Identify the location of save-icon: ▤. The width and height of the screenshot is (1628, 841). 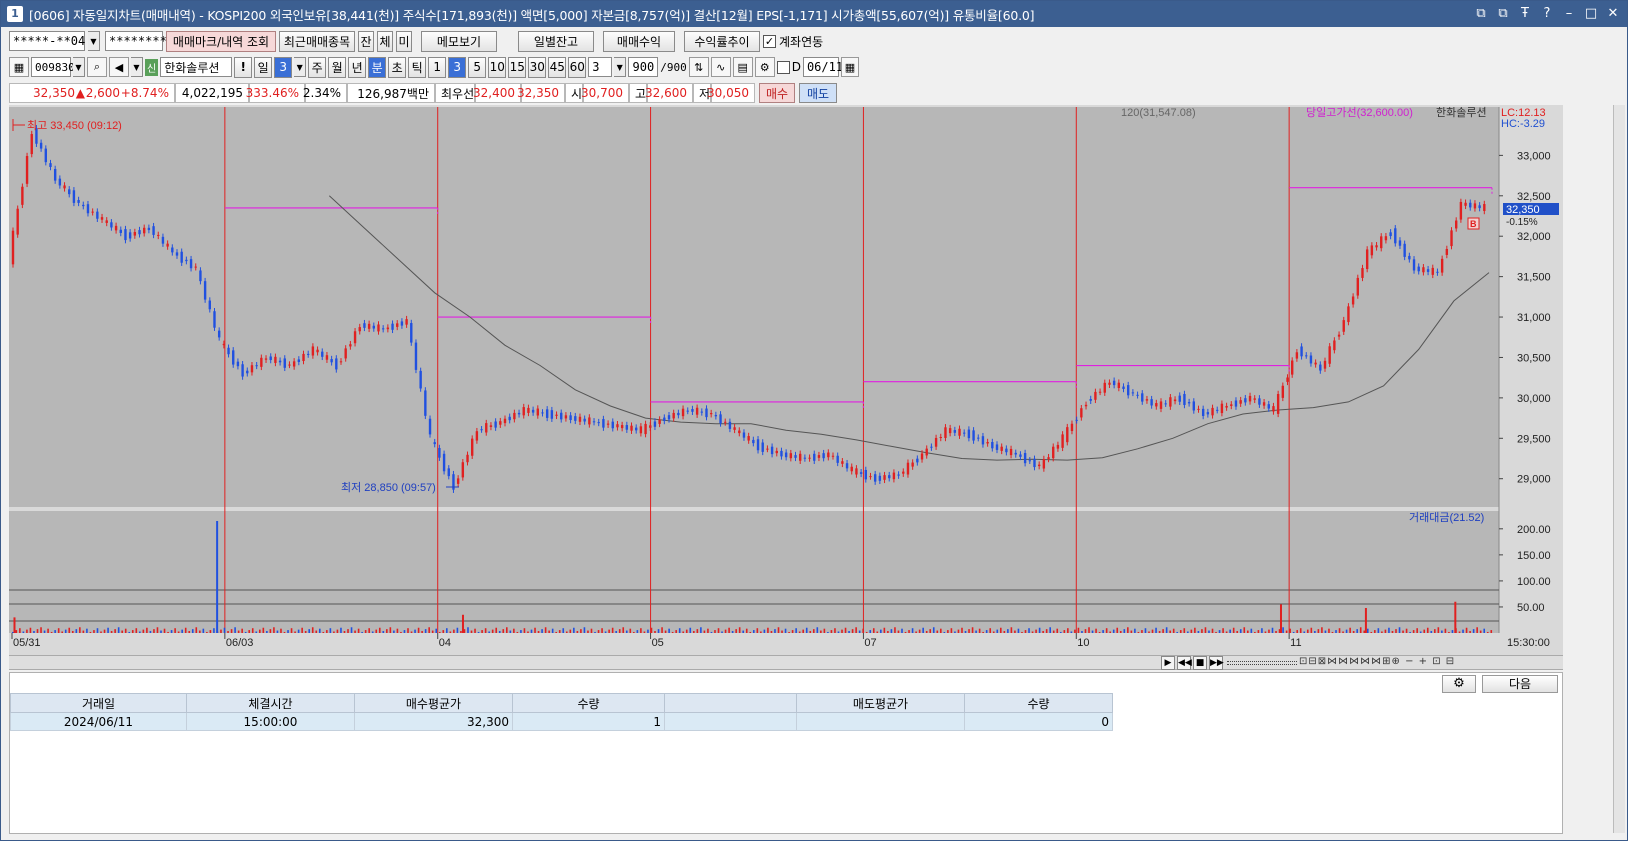
(742, 67).